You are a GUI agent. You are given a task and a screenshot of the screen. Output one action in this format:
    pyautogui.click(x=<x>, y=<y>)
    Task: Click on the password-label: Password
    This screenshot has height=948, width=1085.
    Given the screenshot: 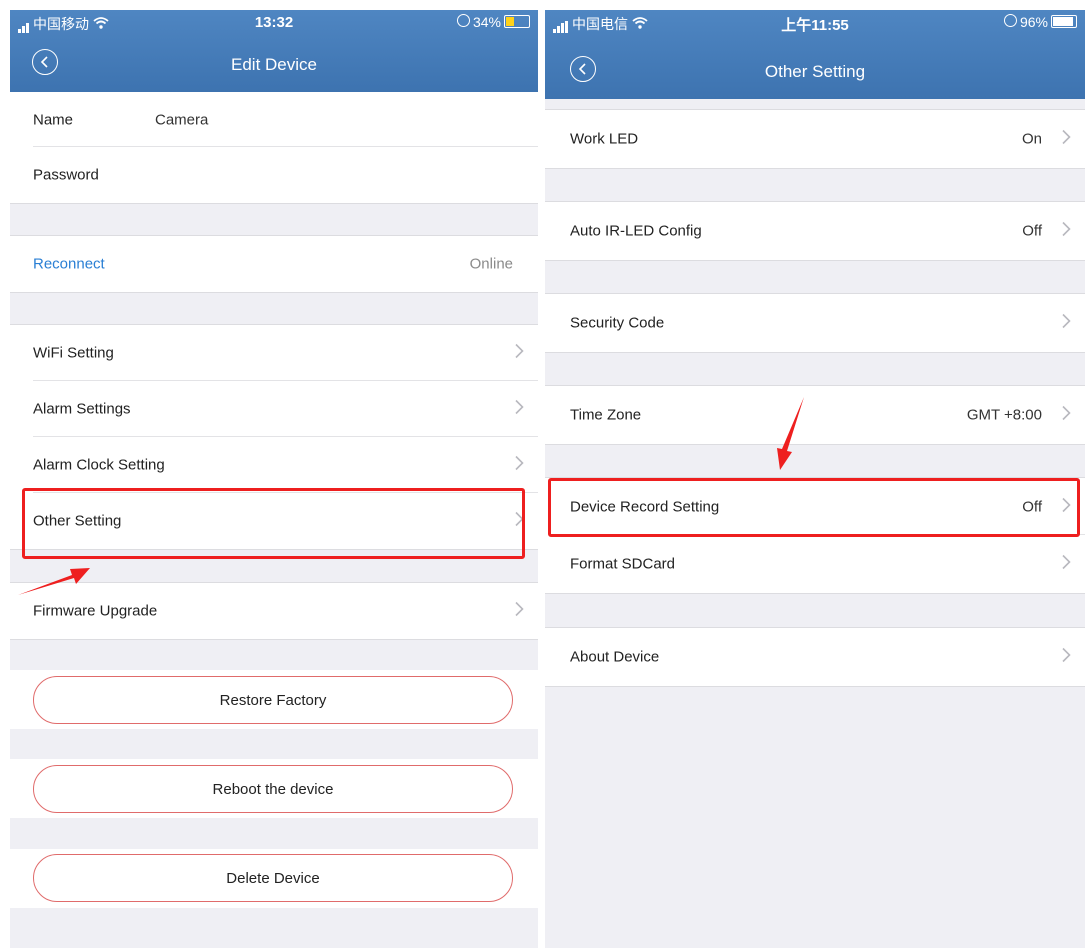 What is the action you would take?
    pyautogui.click(x=66, y=175)
    